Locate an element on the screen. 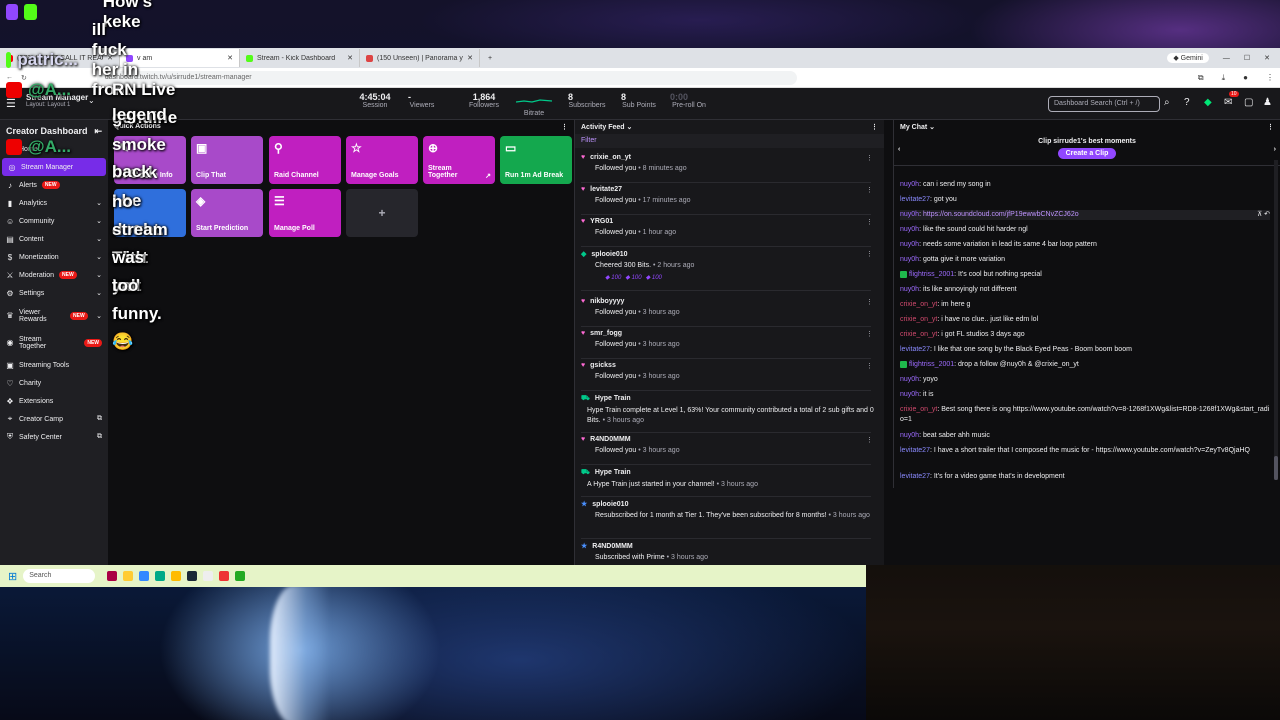 The image size is (1280, 720). activity-item: ♥ nikboyyyy Followed you • 3 hours ago ⋮ is located at coordinates (727, 307).